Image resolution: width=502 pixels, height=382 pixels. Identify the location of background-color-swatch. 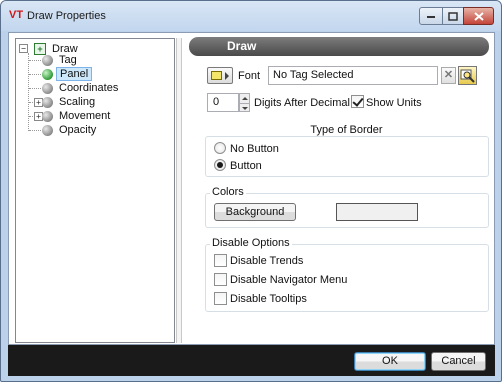
(377, 212).